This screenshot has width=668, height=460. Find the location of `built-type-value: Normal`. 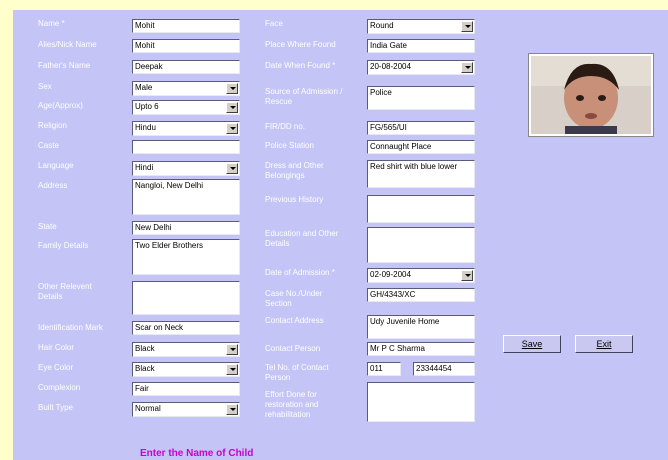

built-type-value: Normal is located at coordinates (148, 408).